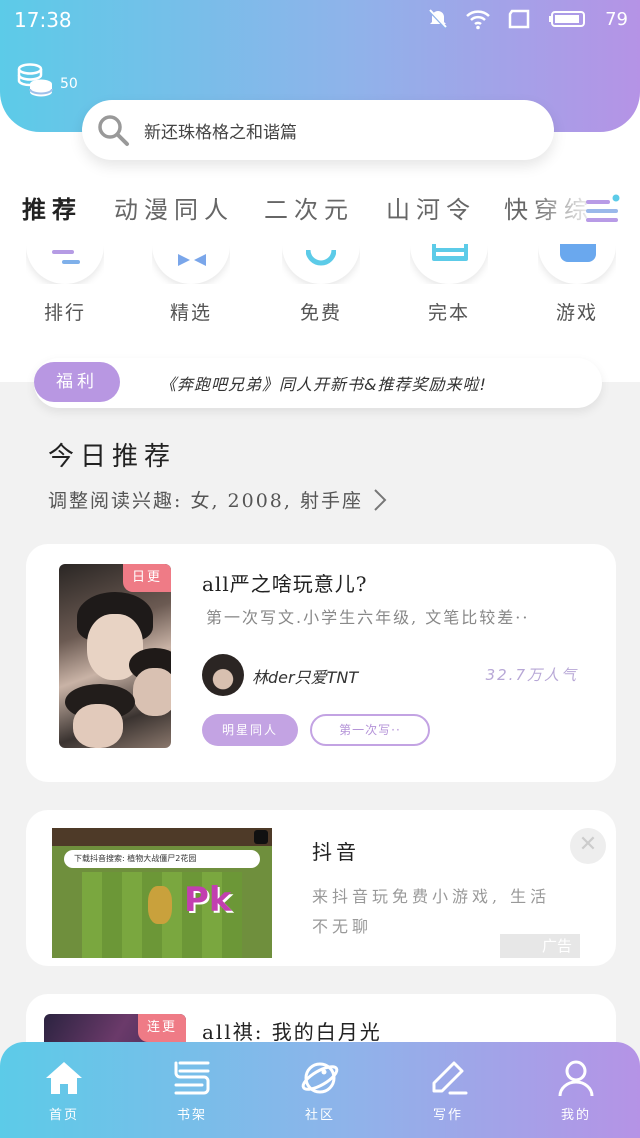 This screenshot has width=640, height=1138. I want to click on nav-home: 首页, so click(64, 1090).